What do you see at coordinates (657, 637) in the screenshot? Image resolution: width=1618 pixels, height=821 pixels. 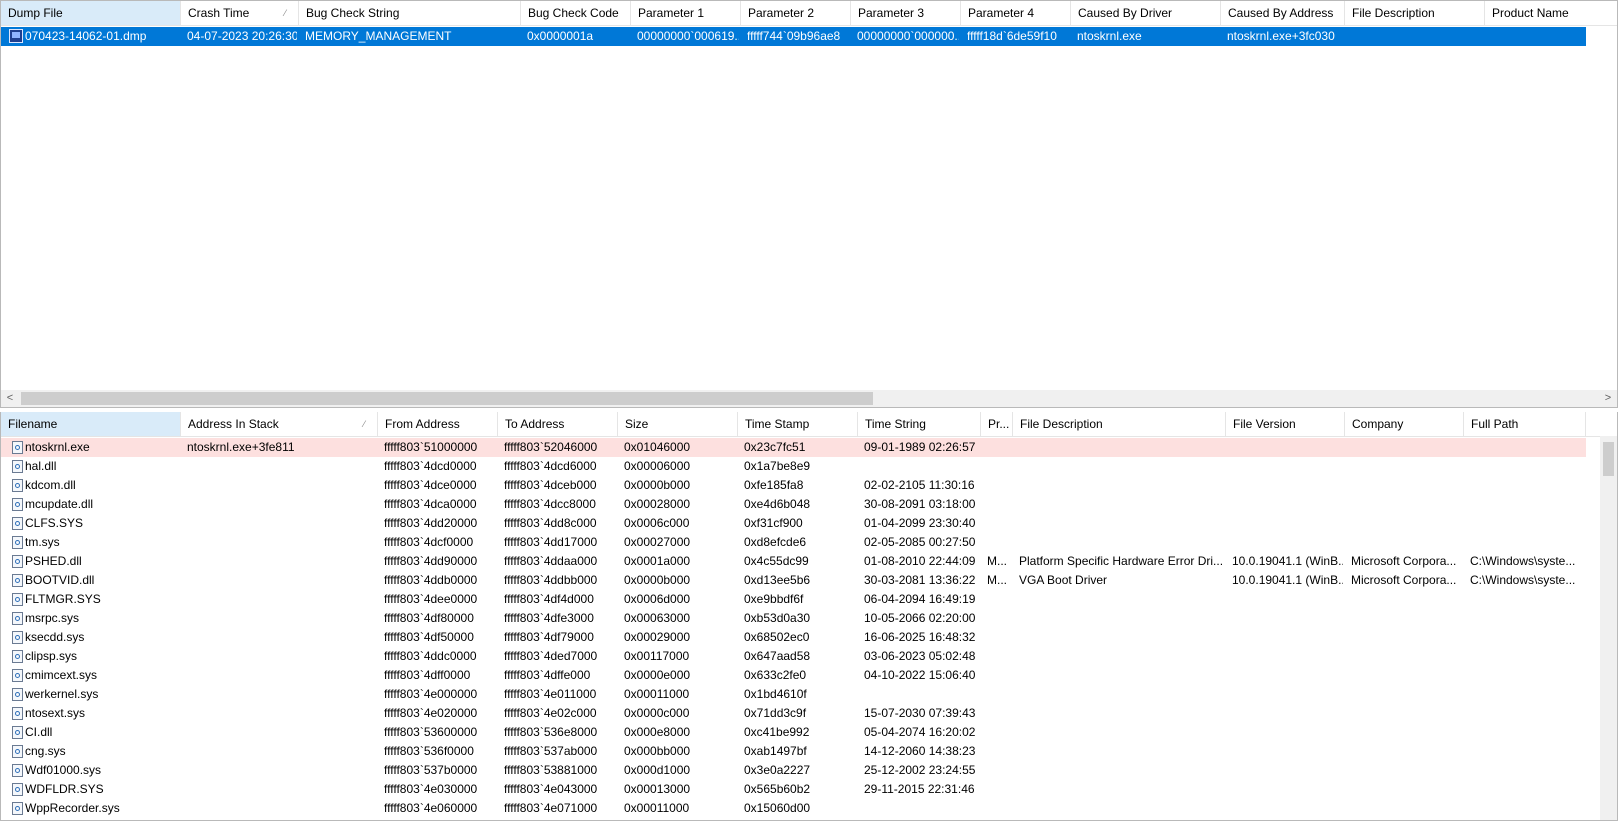 I see `cell-size: 0x00029000` at bounding box center [657, 637].